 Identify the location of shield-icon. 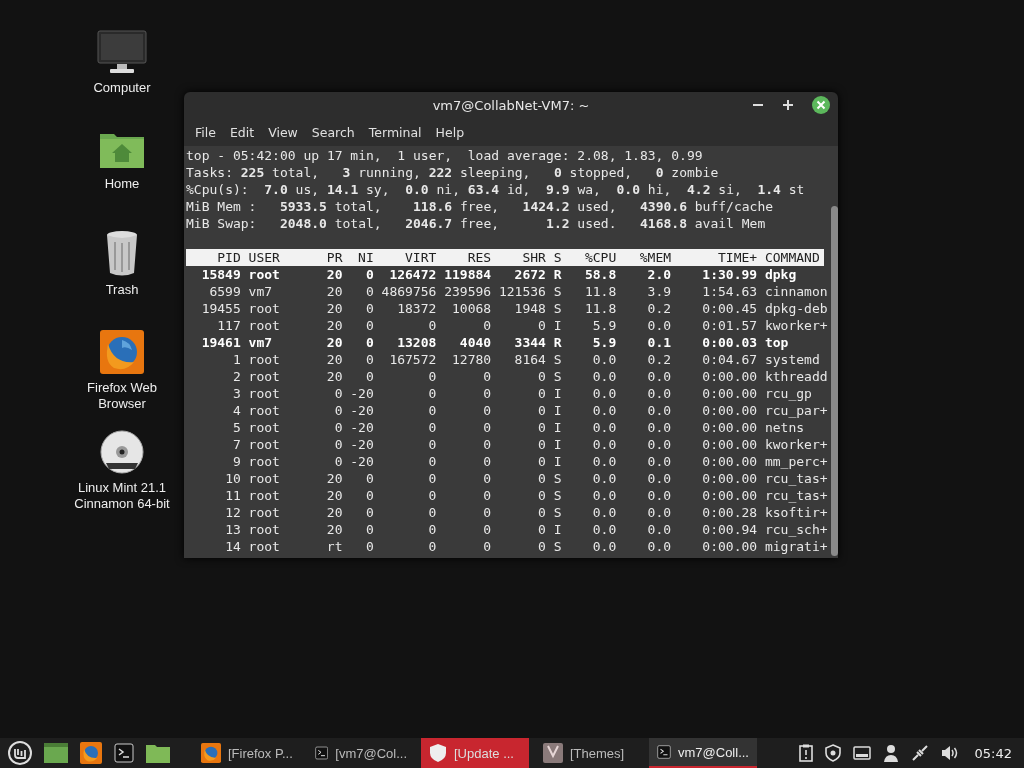
(832, 753).